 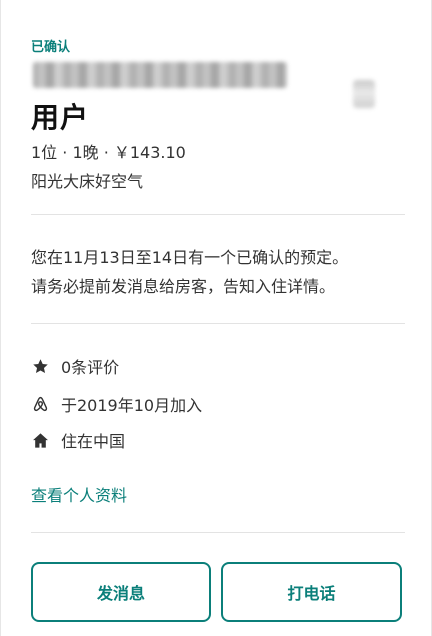 I want to click on airbnb-logo-icon, so click(x=40, y=404).